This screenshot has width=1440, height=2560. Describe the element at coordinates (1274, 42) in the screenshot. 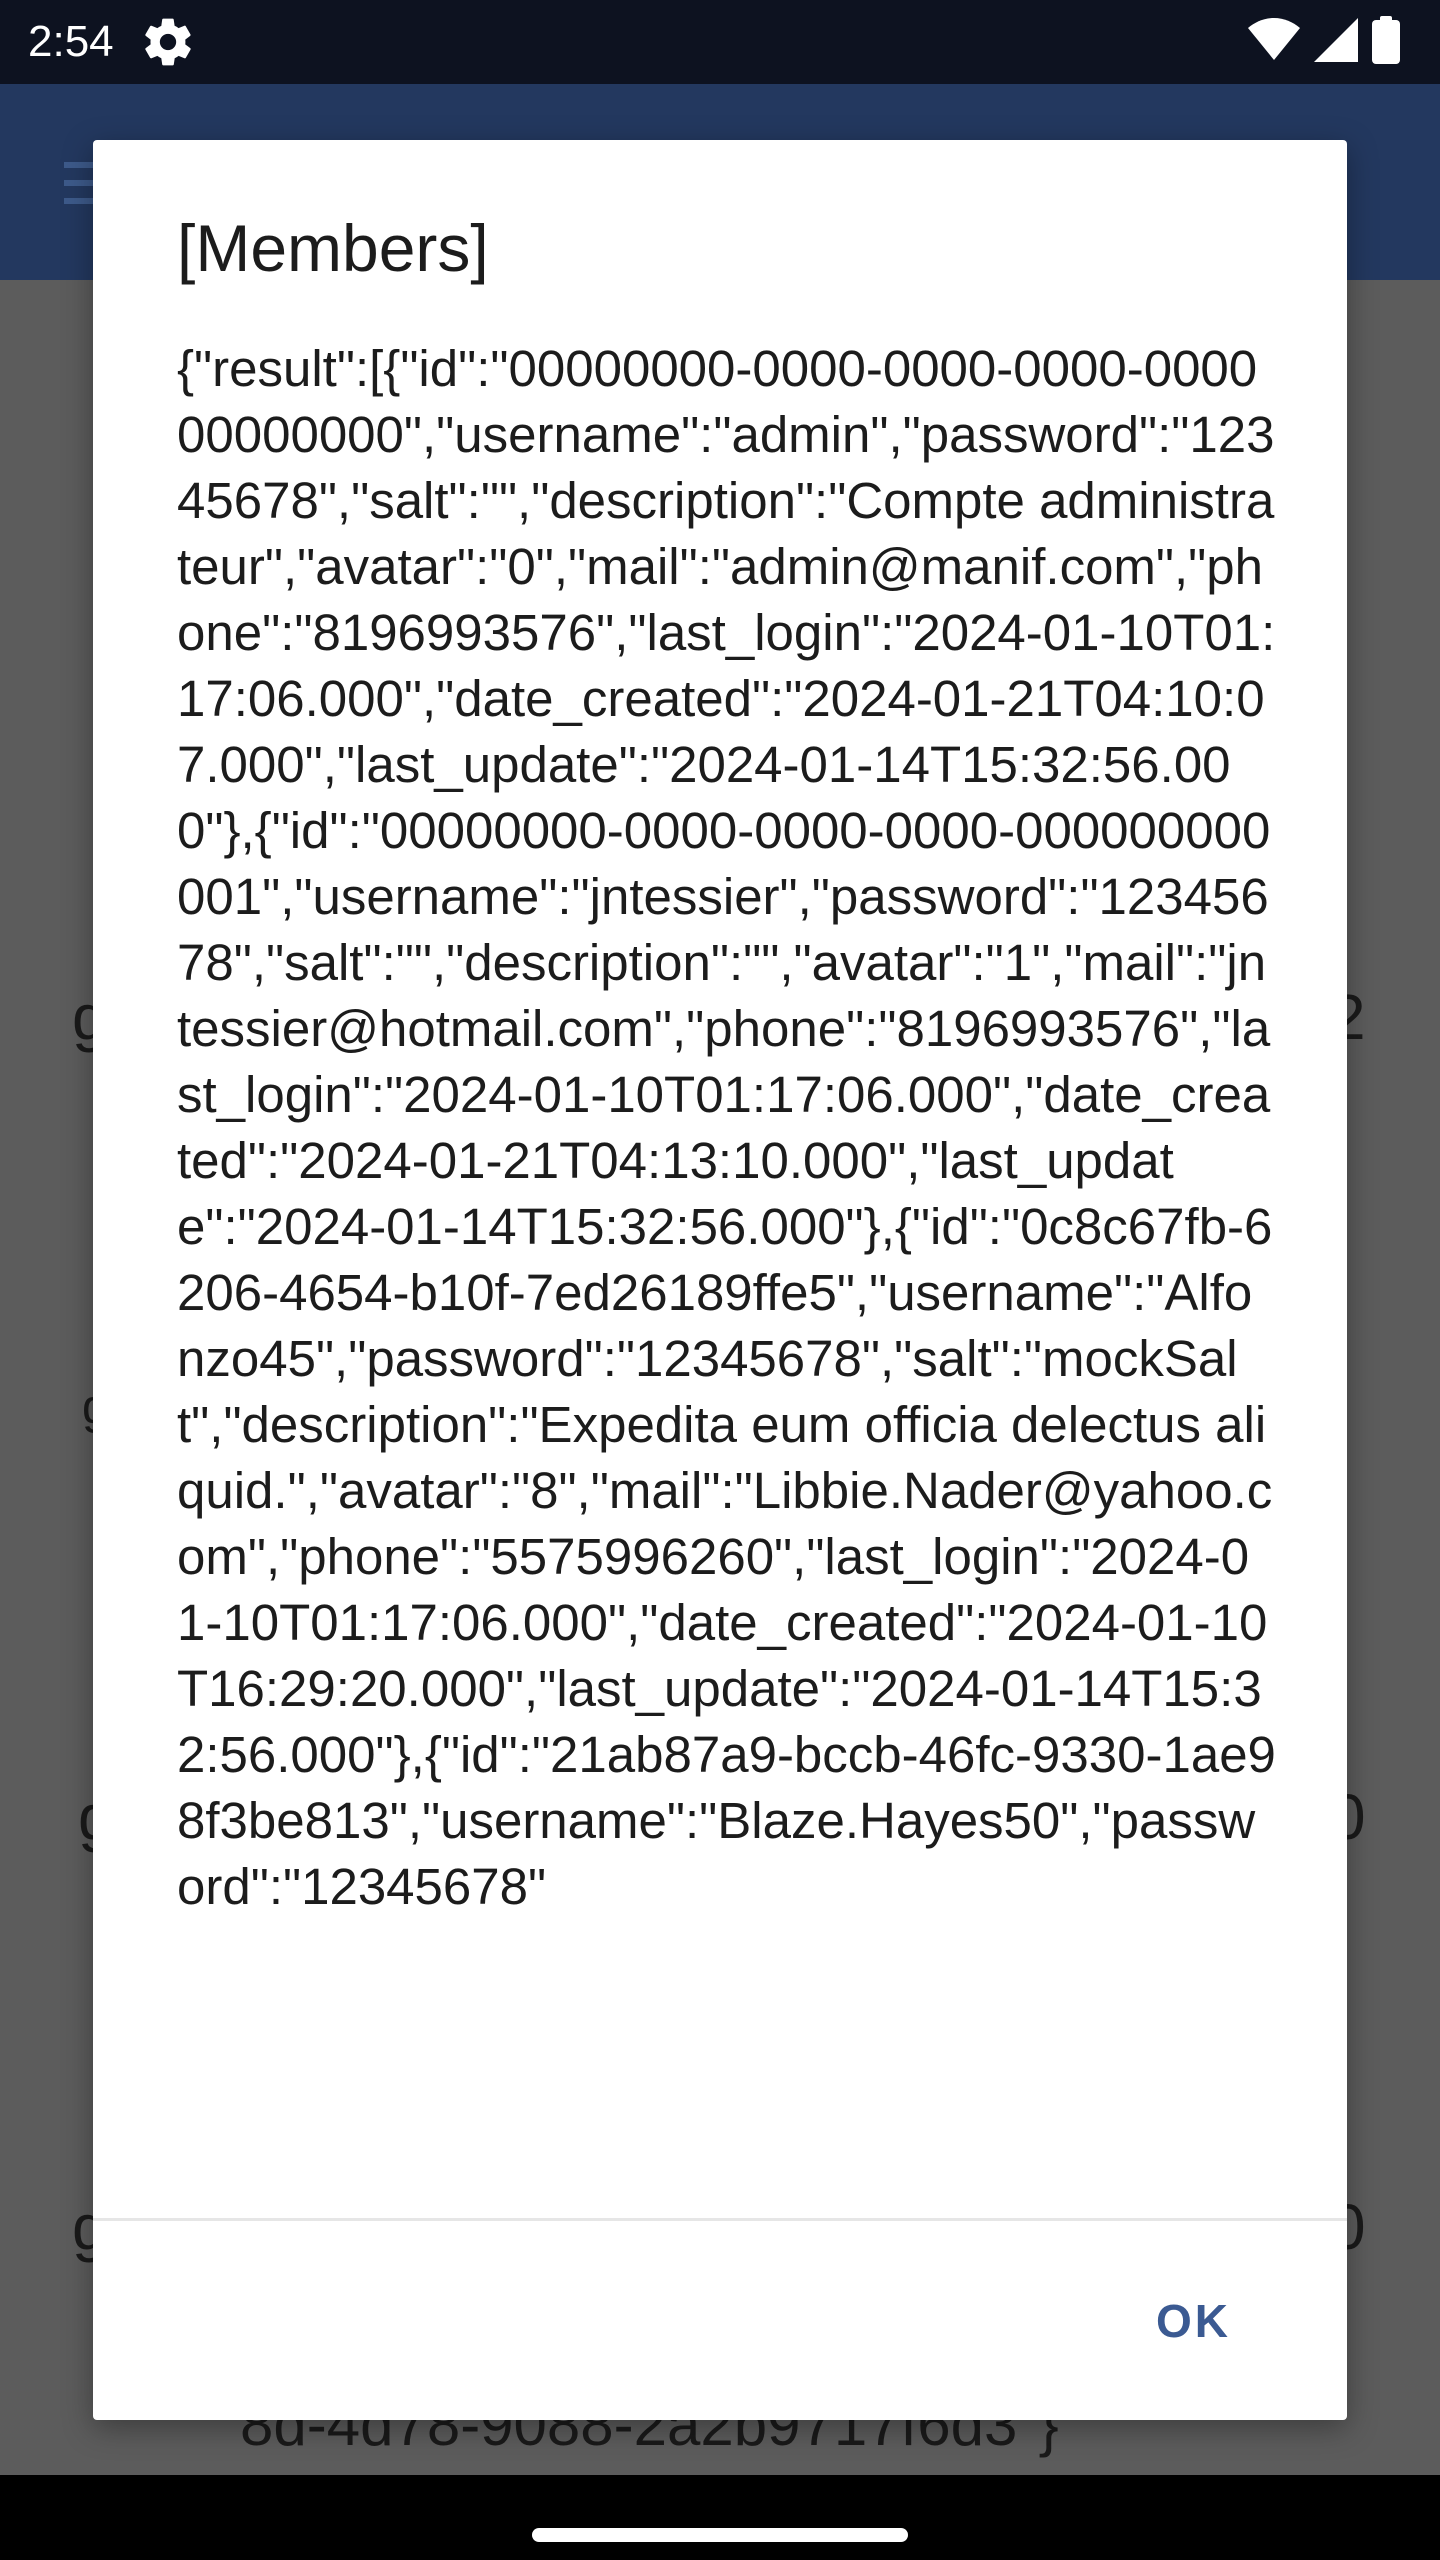

I see `wifi-icon` at that location.